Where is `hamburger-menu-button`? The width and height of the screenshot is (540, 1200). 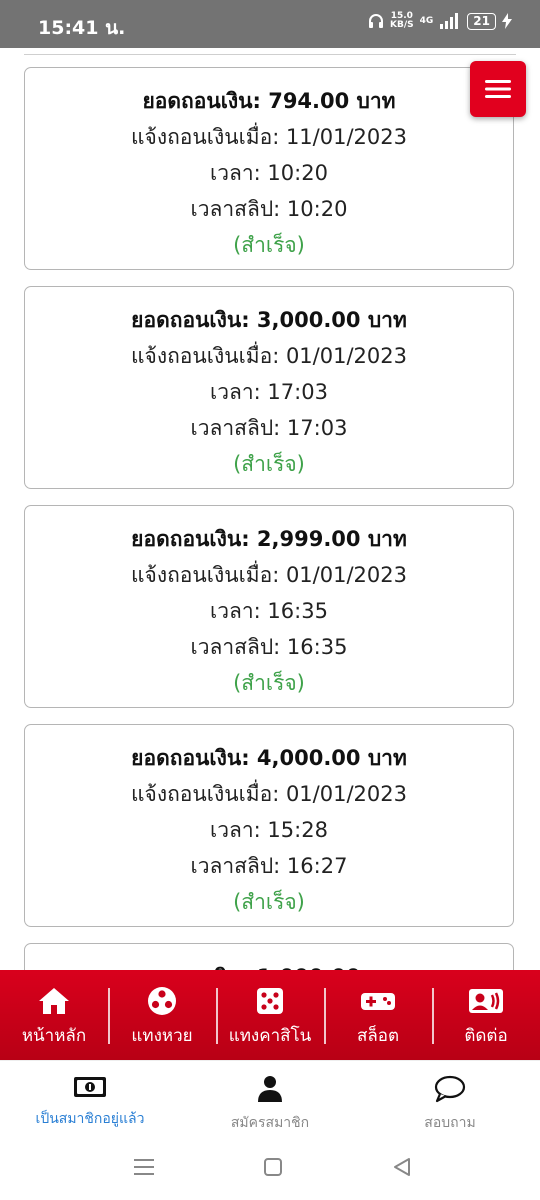
hamburger-menu-button is located at coordinates (498, 89).